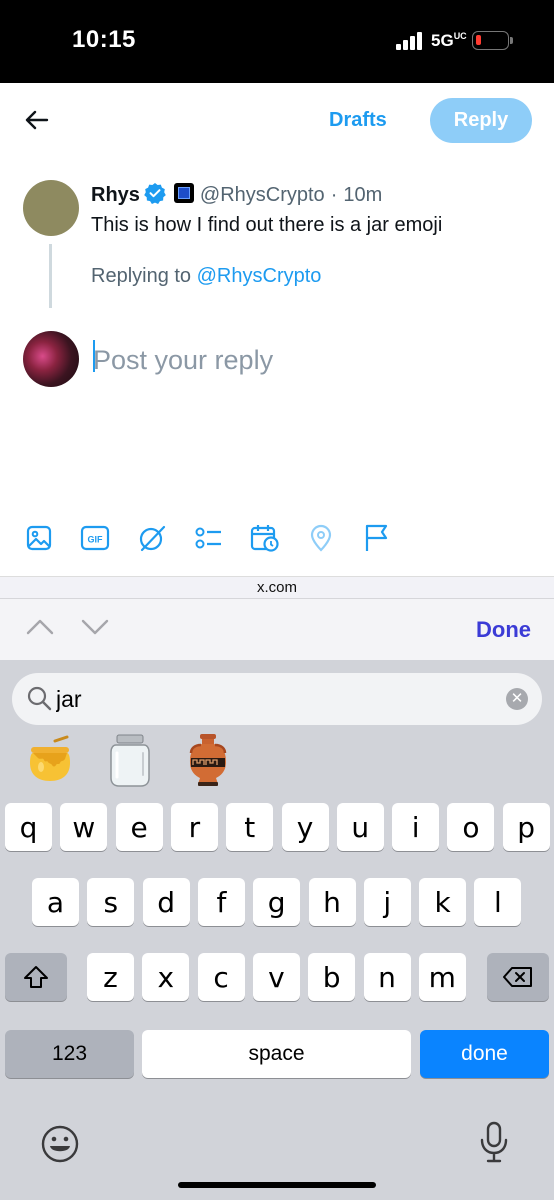 This screenshot has width=554, height=1200. Describe the element at coordinates (277, 629) in the screenshot. I see `keyboard-accessory-bar: Done` at that location.